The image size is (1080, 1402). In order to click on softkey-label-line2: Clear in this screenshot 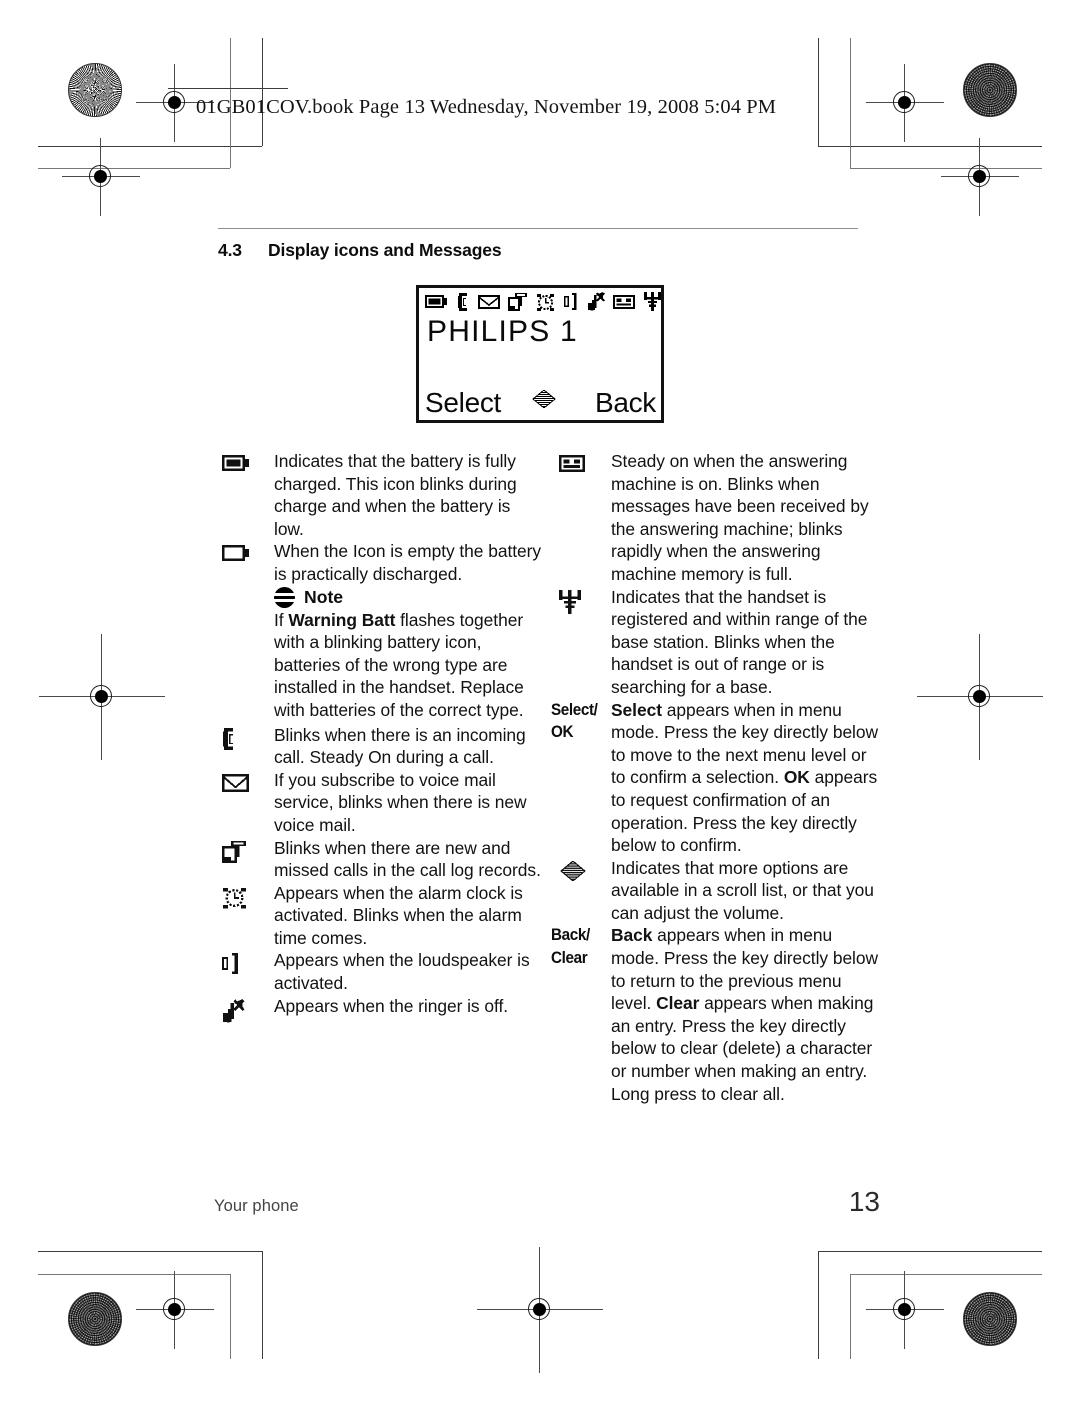, I will do `click(569, 958)`.